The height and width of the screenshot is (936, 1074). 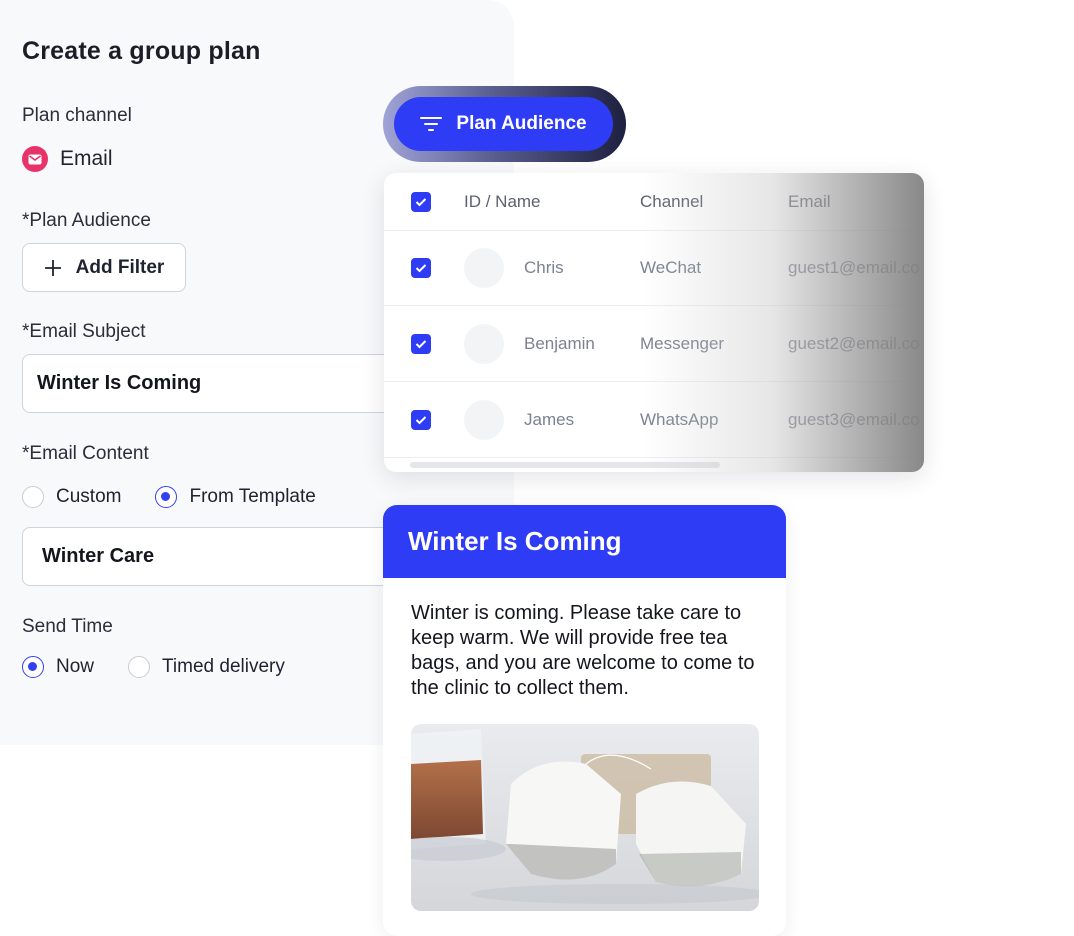 What do you see at coordinates (85, 453) in the screenshot?
I see `content-label: *Email Content` at bounding box center [85, 453].